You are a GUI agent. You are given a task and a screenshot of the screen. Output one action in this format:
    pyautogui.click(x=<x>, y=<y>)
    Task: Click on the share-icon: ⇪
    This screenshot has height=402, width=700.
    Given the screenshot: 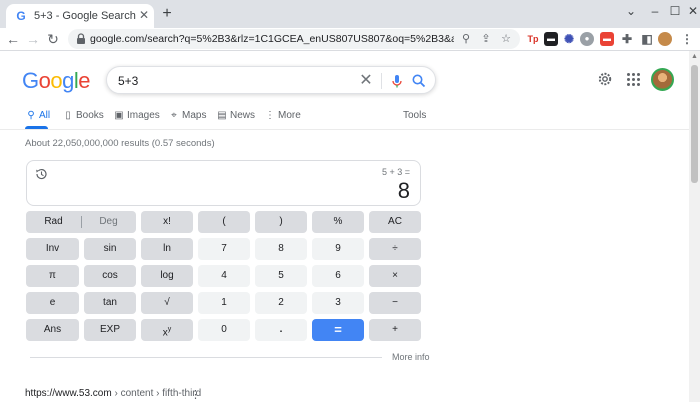 What is the action you would take?
    pyautogui.click(x=486, y=39)
    